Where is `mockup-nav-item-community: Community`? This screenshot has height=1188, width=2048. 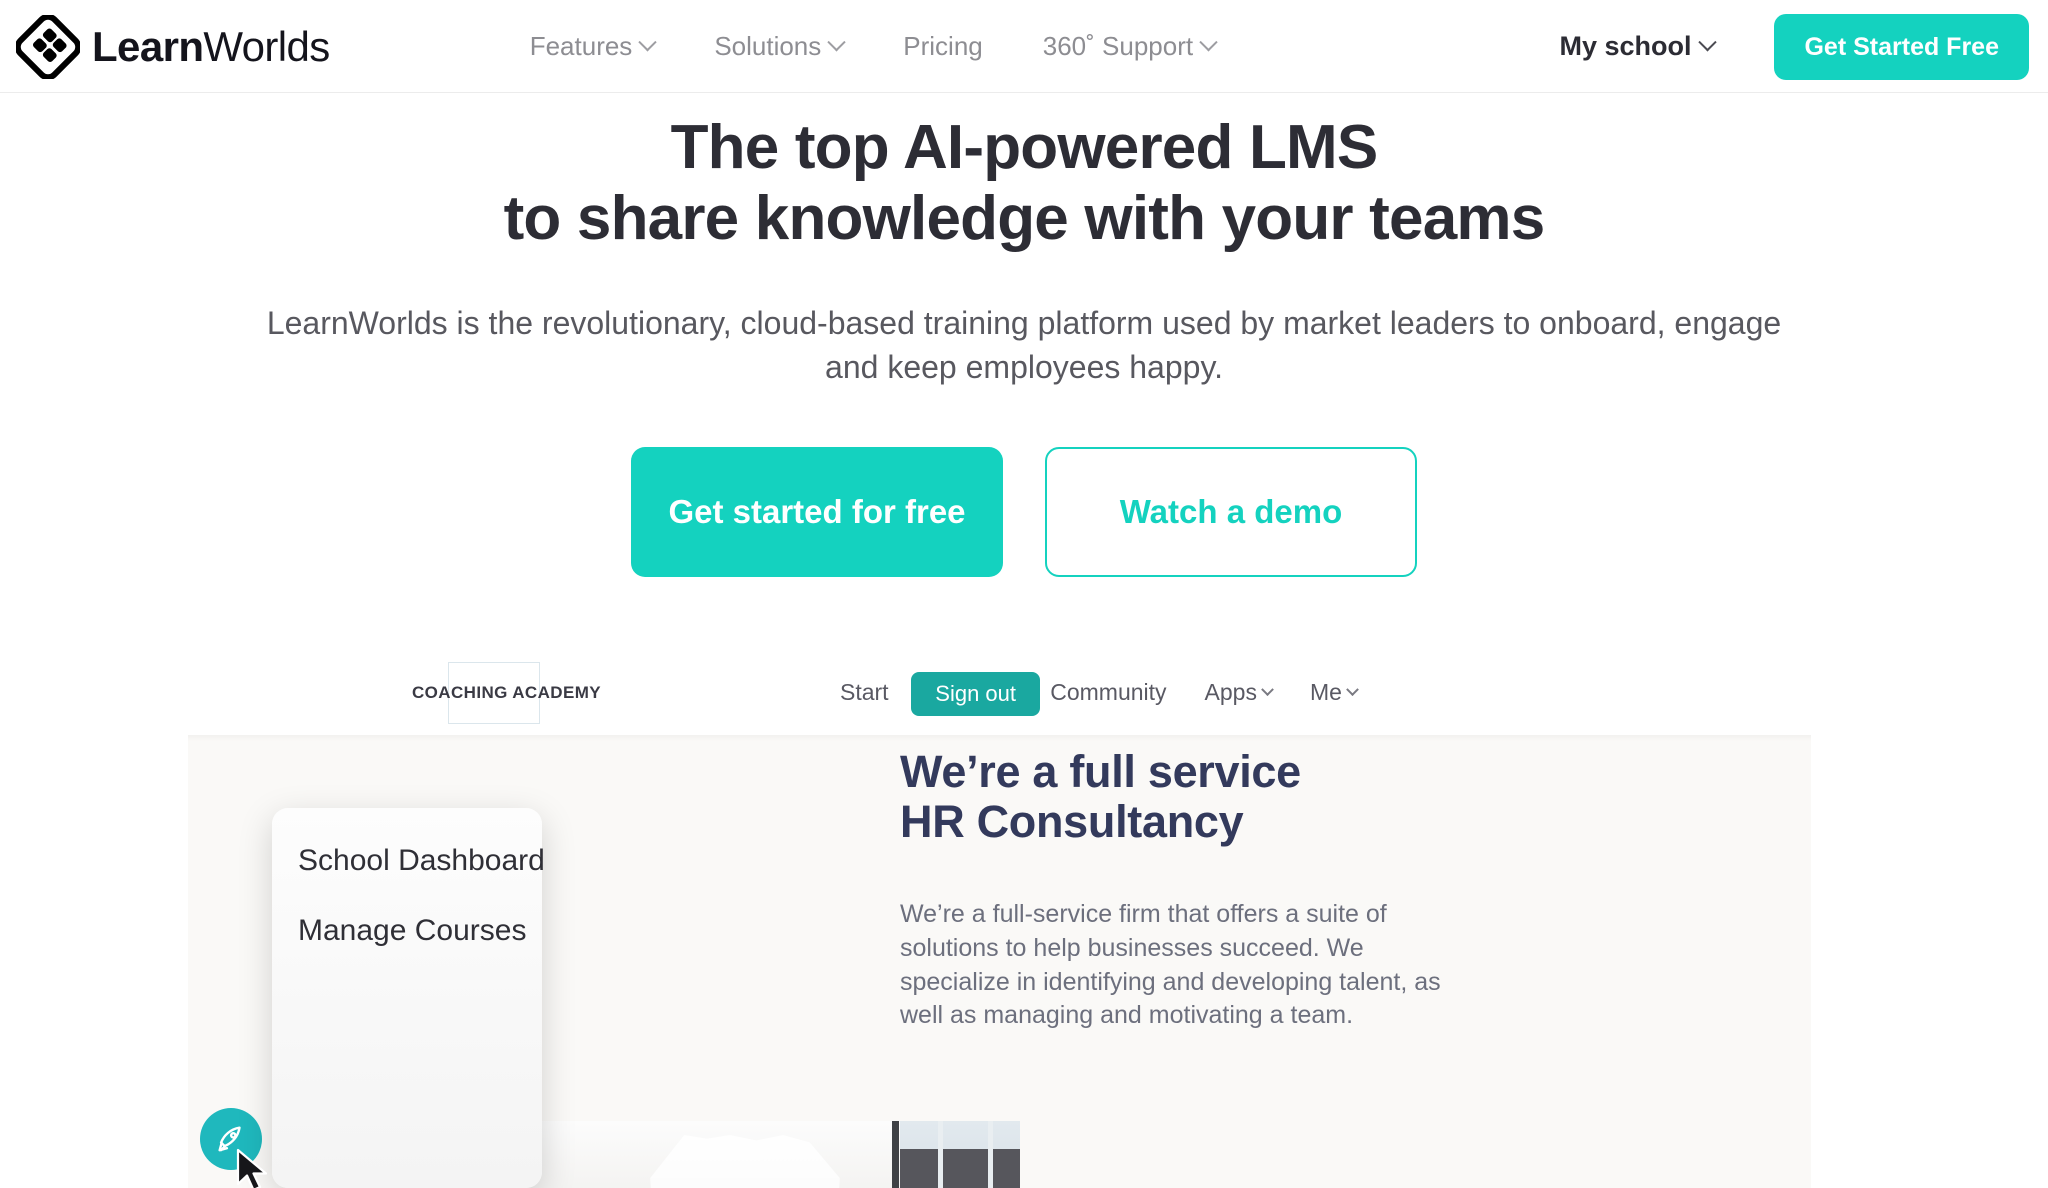
mockup-nav-item-community: Community is located at coordinates (1108, 692).